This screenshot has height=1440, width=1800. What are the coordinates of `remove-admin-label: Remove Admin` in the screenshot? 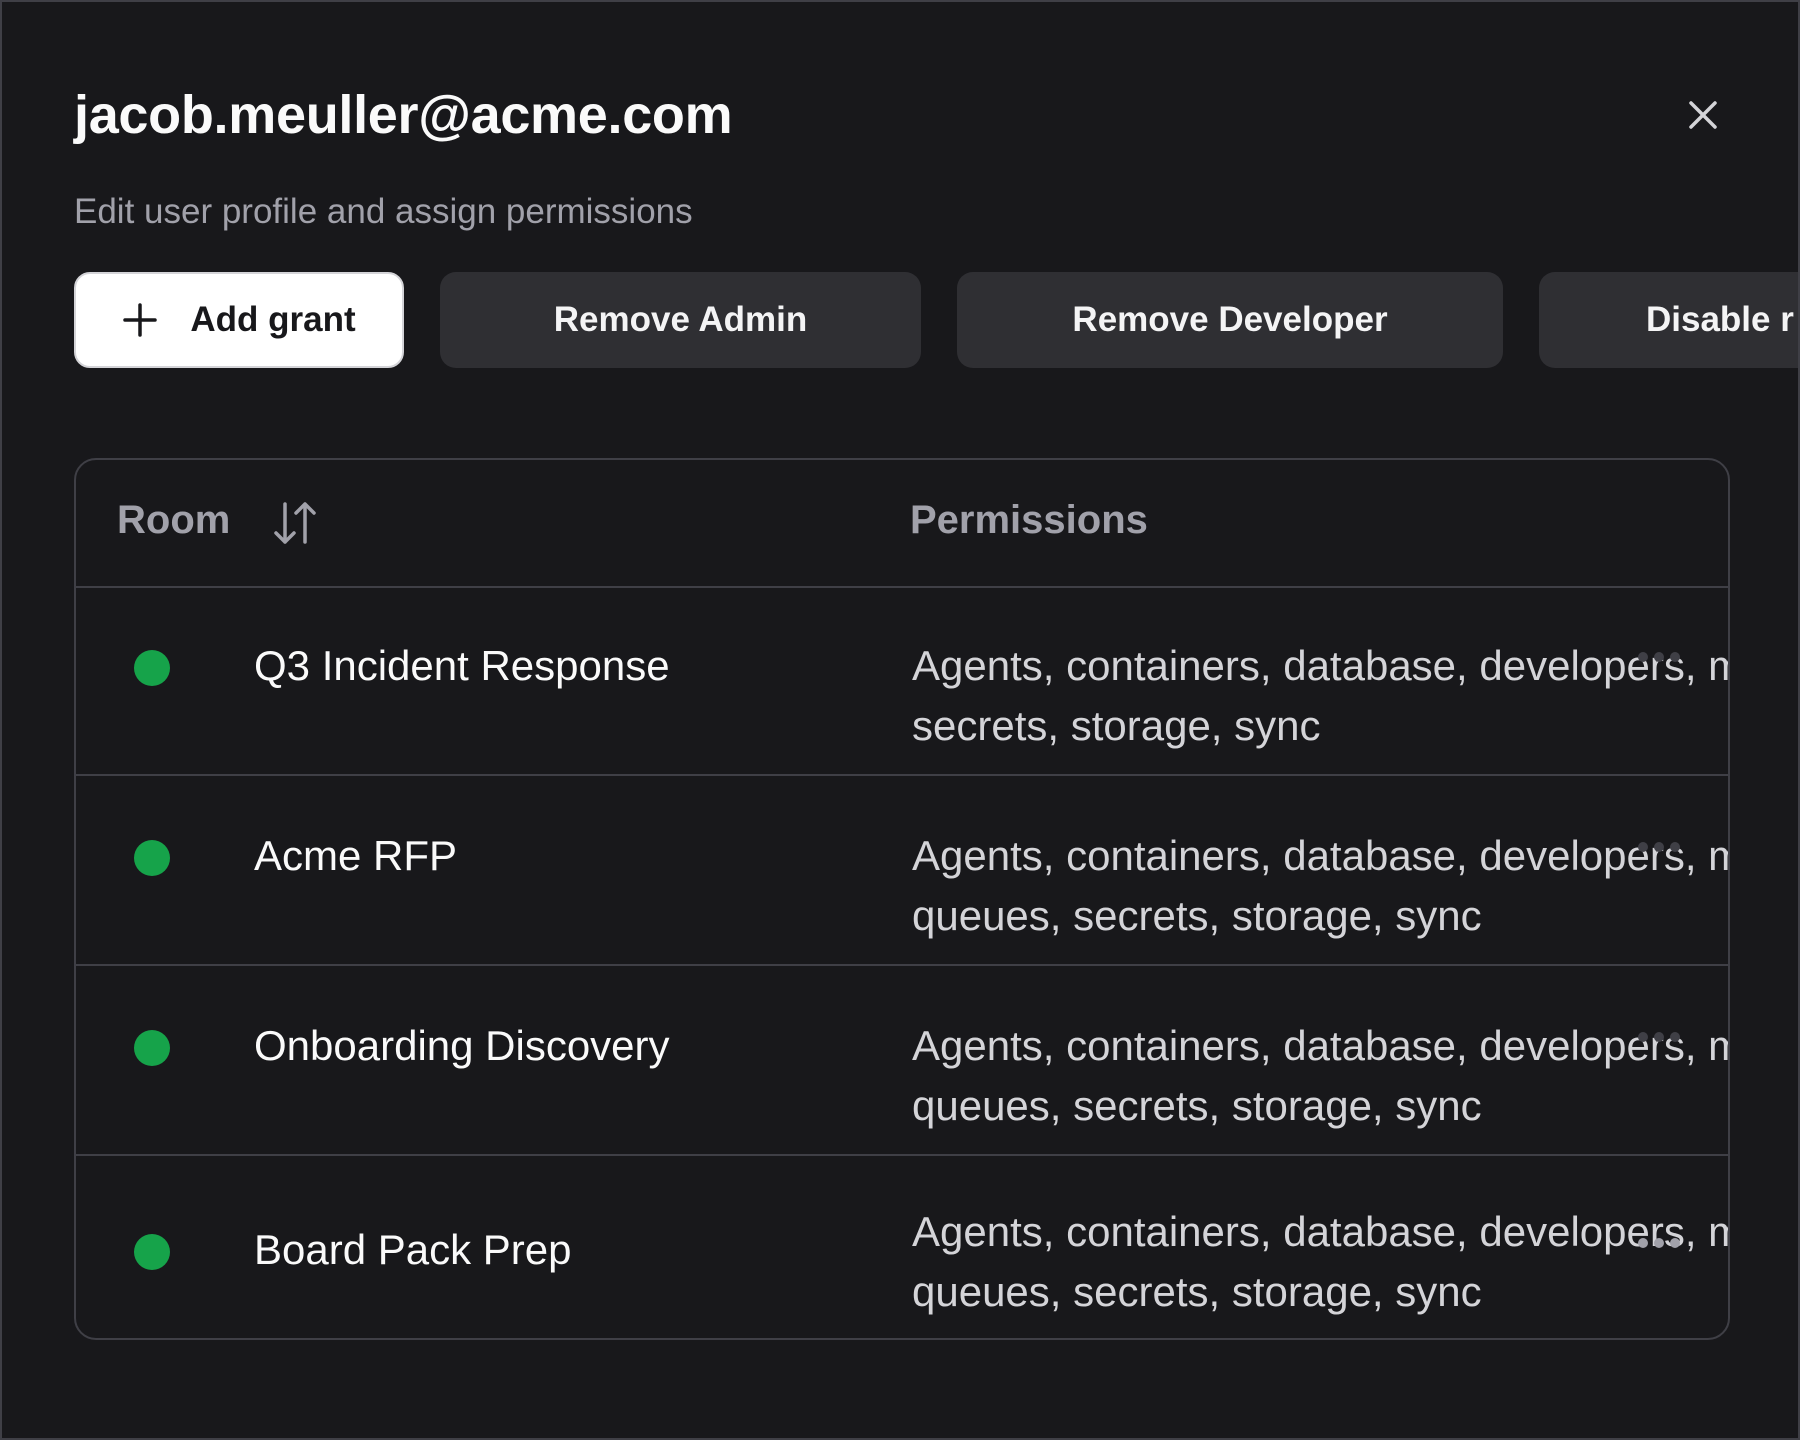 It's located at (680, 319).